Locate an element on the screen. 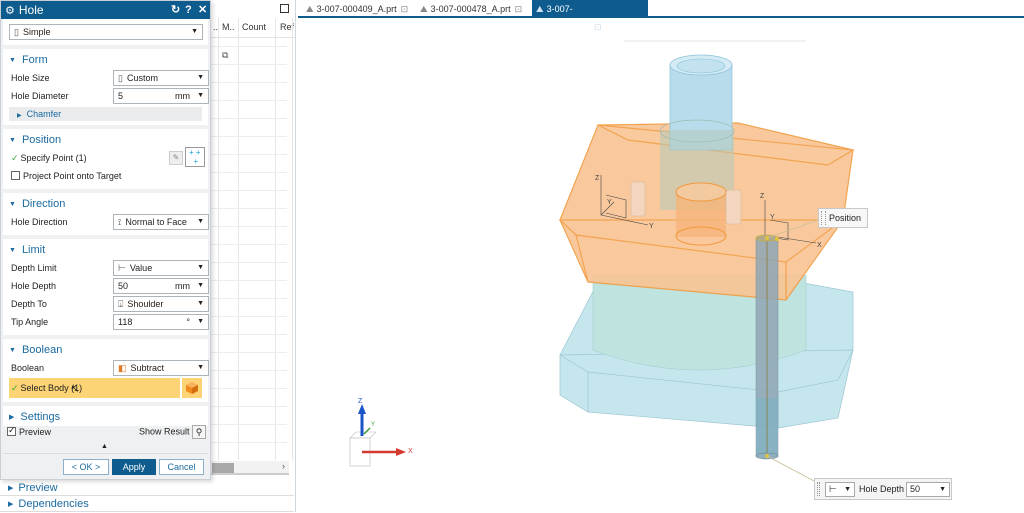 This screenshot has height=513, width=1024. view-triad-icon is located at coordinates (377, 435).